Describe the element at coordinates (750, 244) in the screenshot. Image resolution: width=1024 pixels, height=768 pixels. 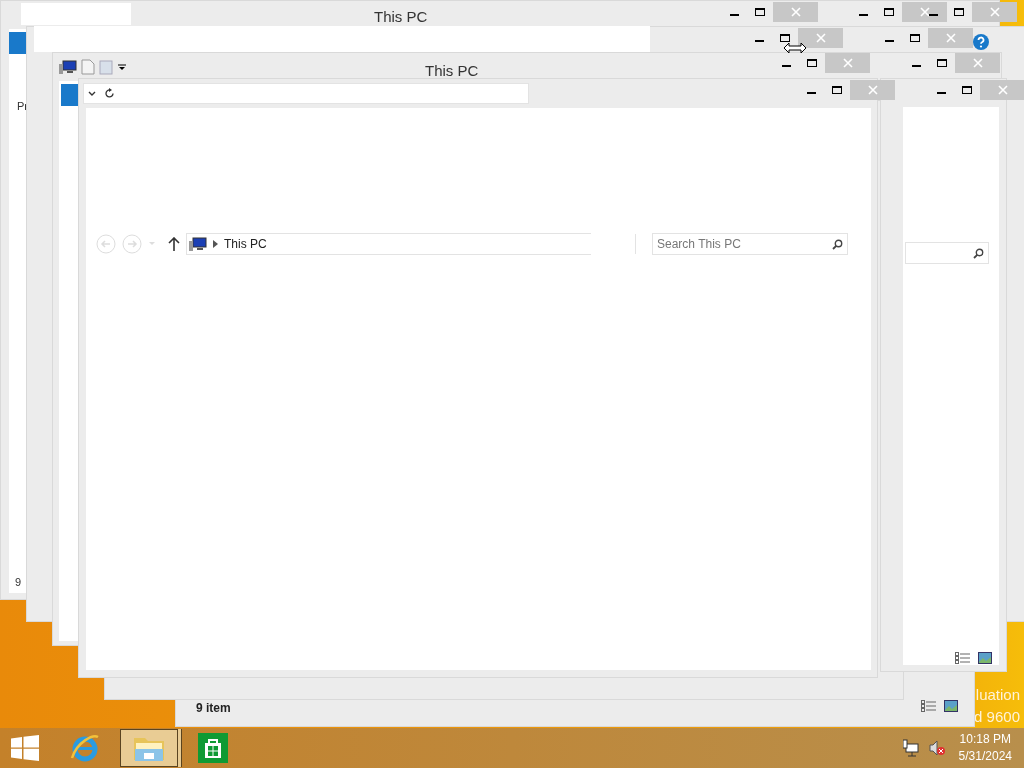
I see `search-field: Search This PC` at that location.